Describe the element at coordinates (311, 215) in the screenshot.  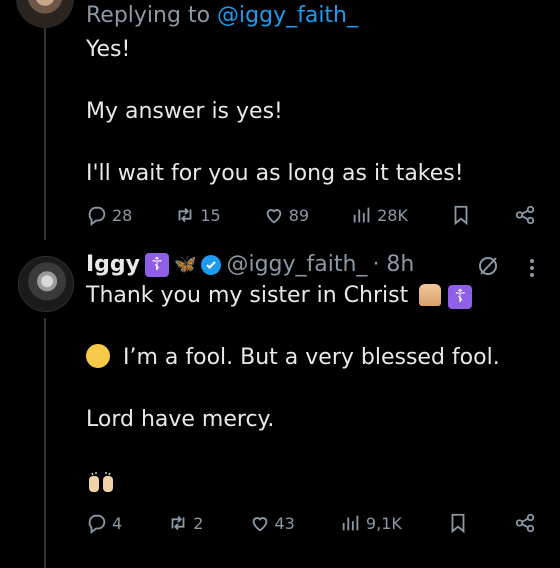
I see `tweet-actions: 28 15 89 28K` at that location.